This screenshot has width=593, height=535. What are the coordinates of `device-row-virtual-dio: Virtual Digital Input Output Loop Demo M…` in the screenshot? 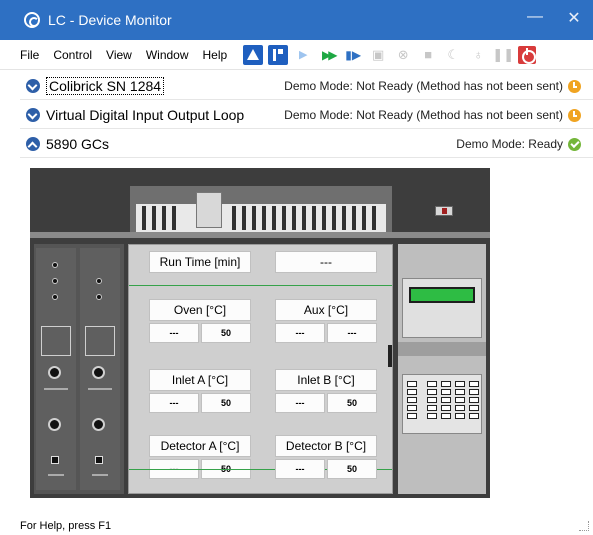 It's located at (306, 115).